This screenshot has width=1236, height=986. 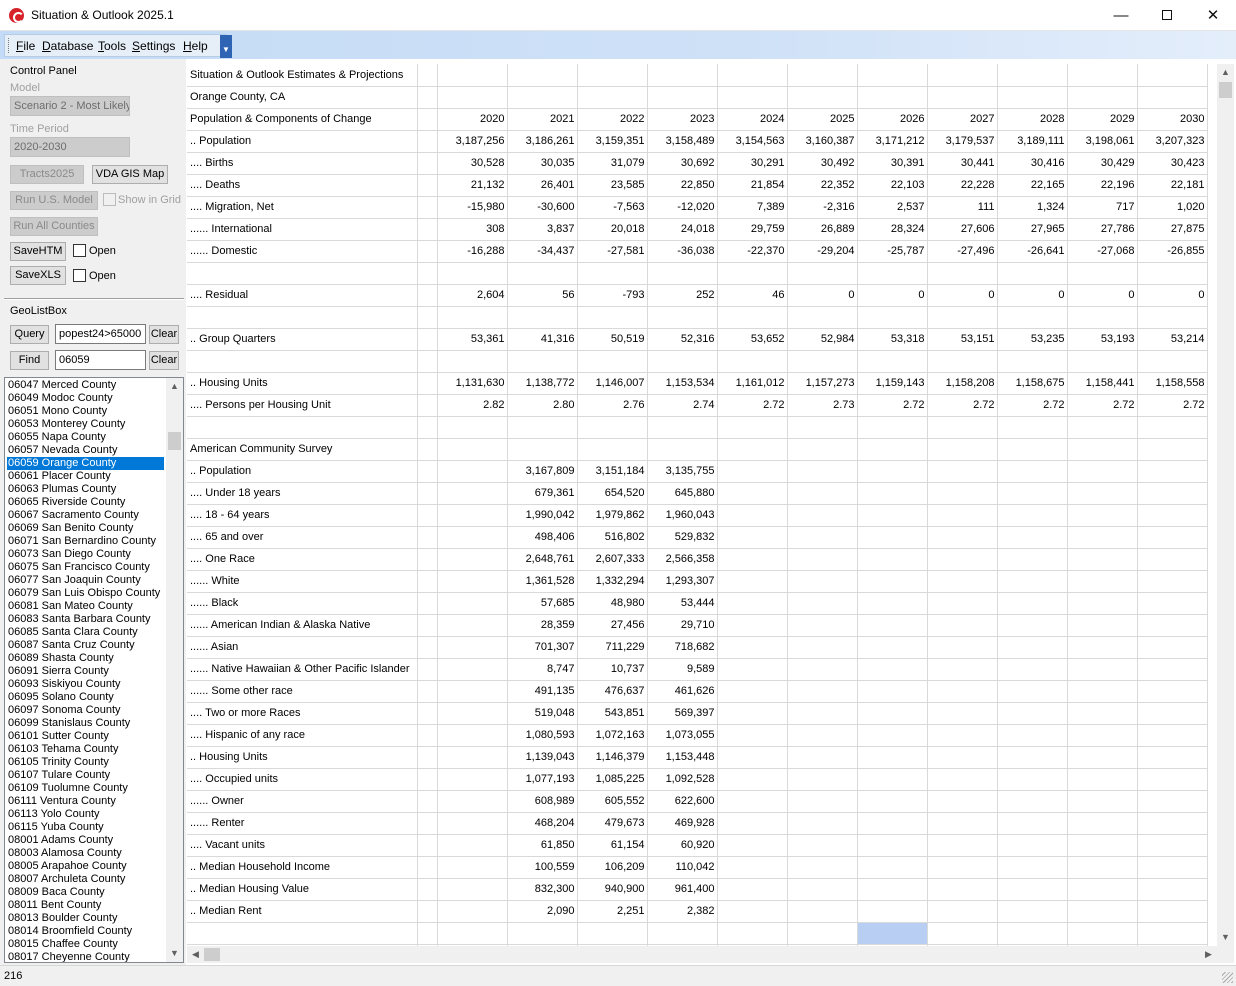 I want to click on grid-cell: -27,496, so click(x=962, y=251).